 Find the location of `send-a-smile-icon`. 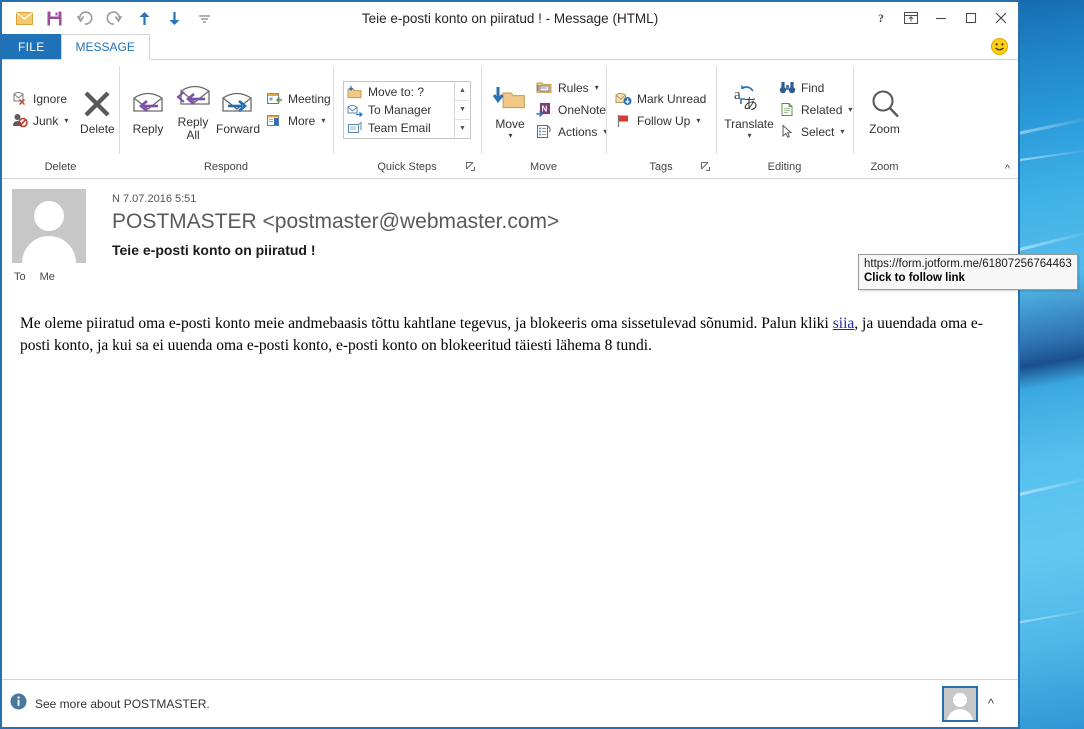

send-a-smile-icon is located at coordinates (999, 46).